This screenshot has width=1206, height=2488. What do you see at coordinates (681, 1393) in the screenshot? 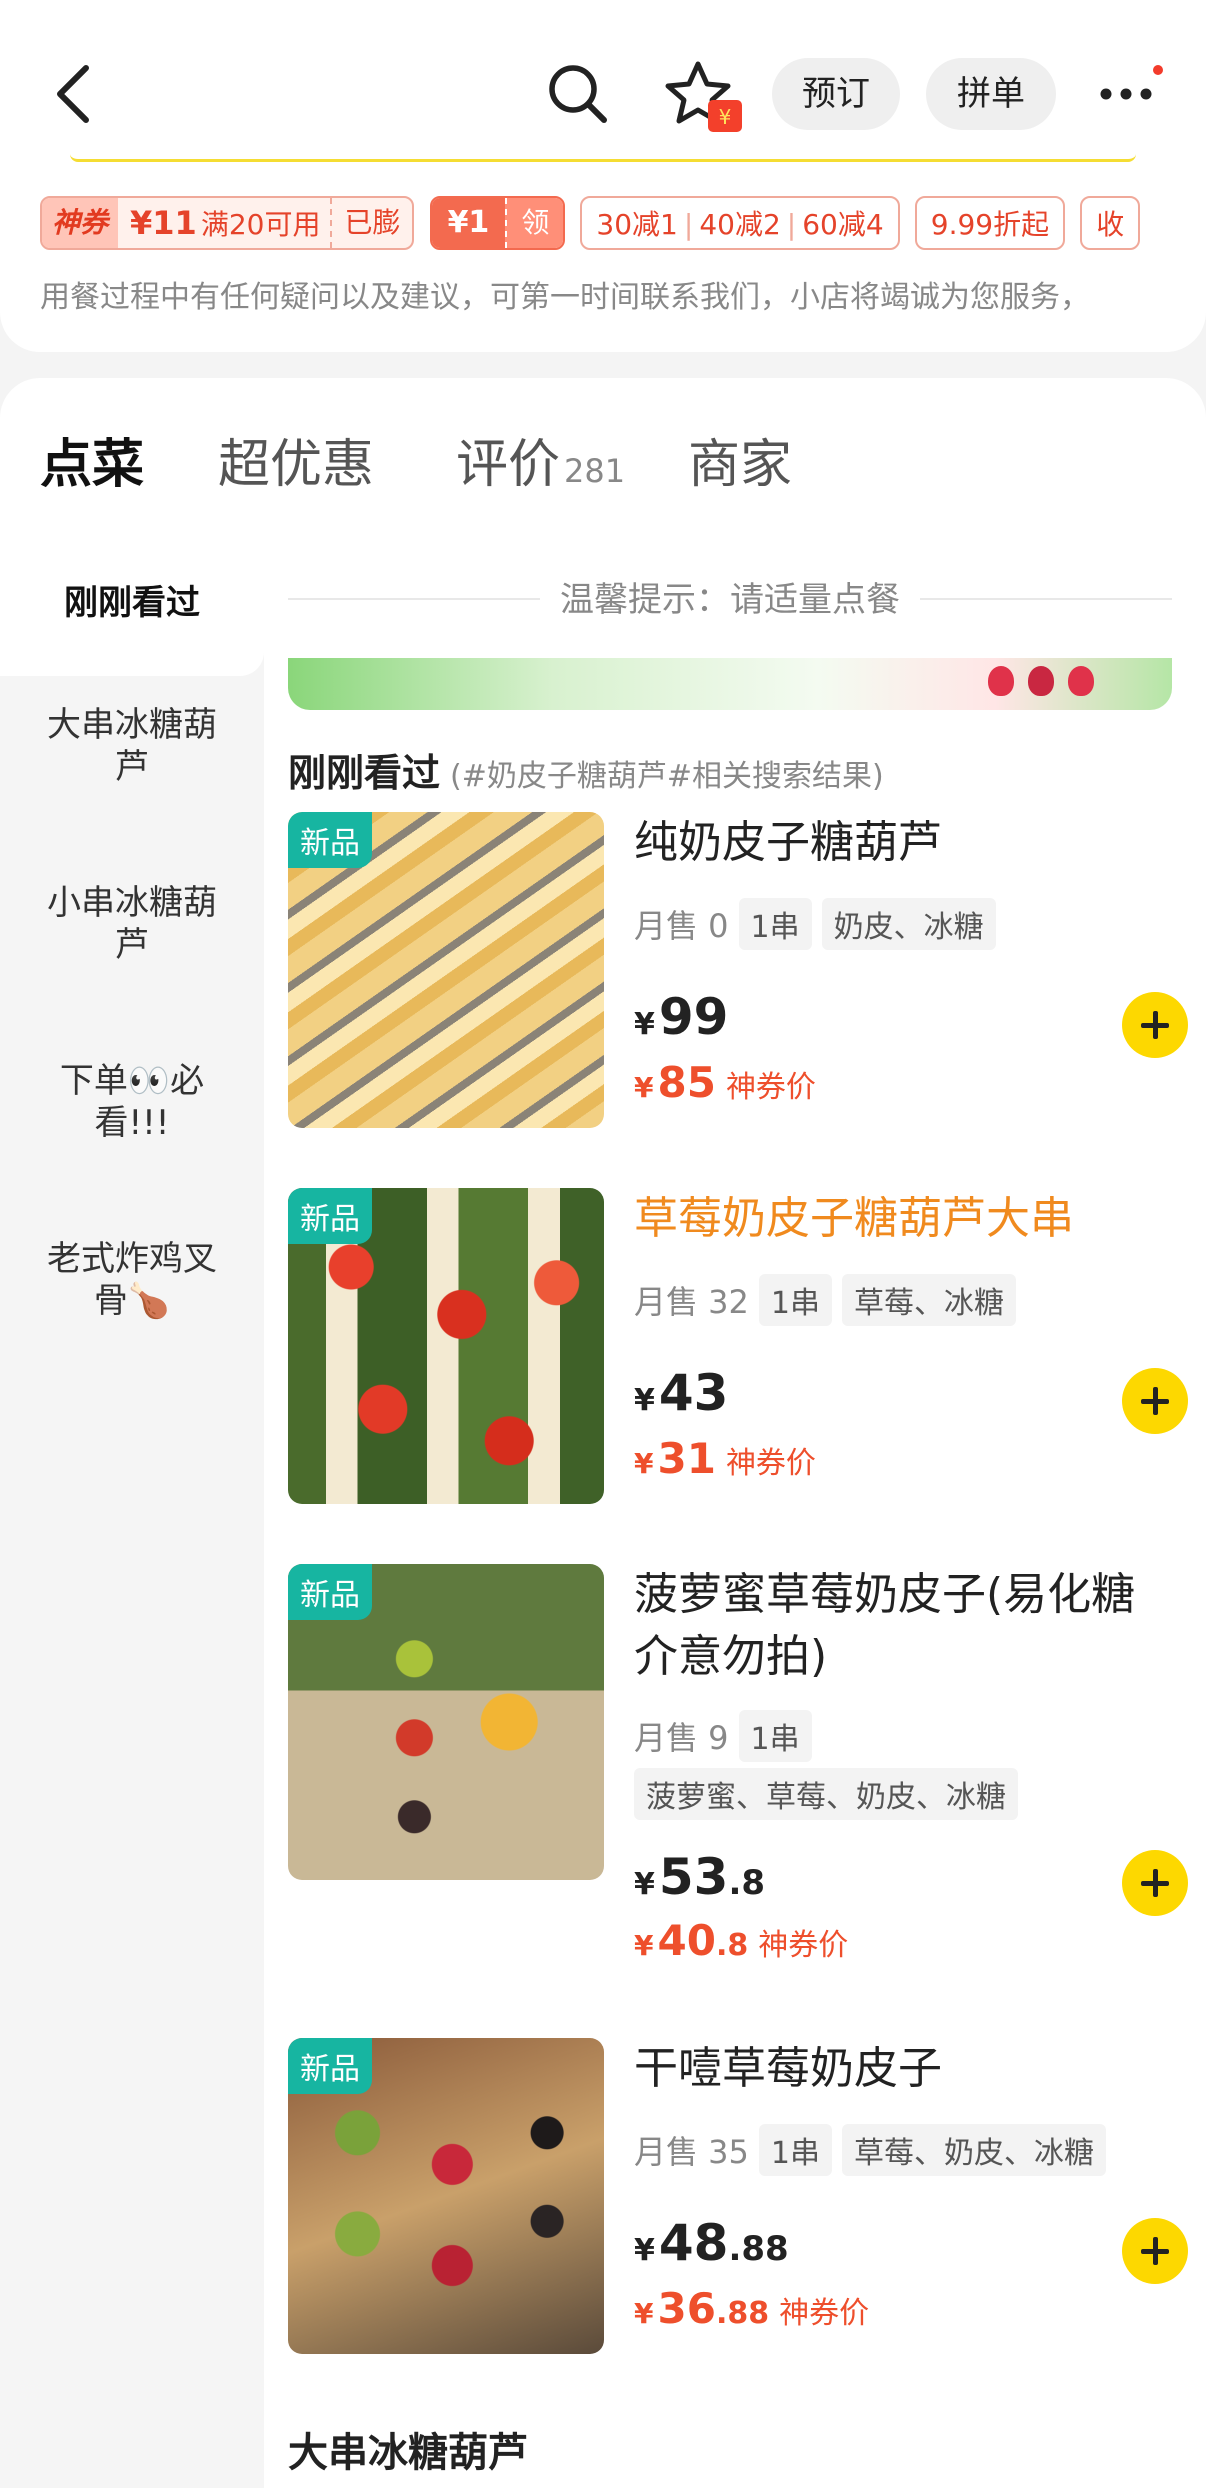
I see `original-price: ¥43` at bounding box center [681, 1393].